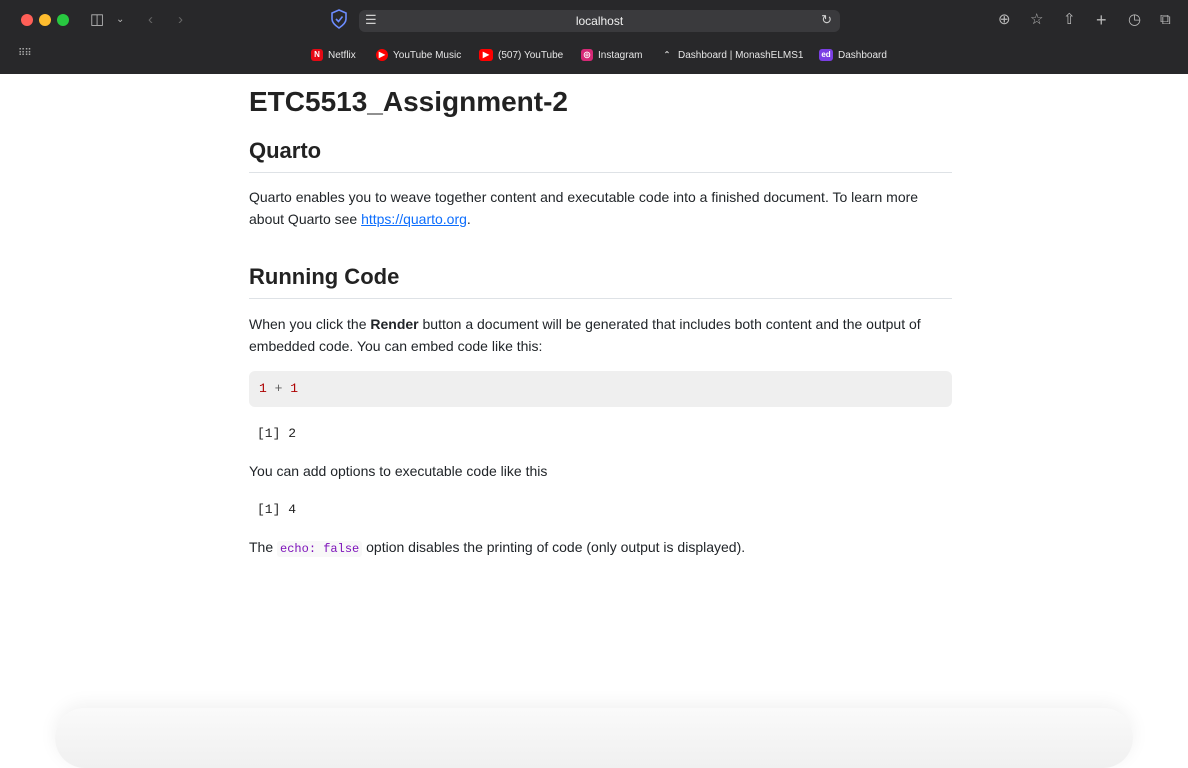 The width and height of the screenshot is (1188, 768). Describe the element at coordinates (333, 55) in the screenshot. I see `bookmark-netflix: N Netflix` at that location.